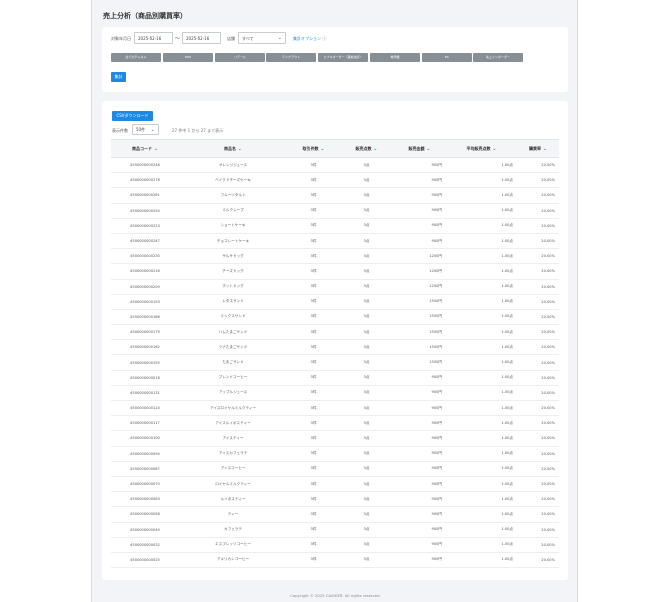 The width and height of the screenshot is (670, 602). I want to click on column-header-label: 販売点数, so click(363, 148).